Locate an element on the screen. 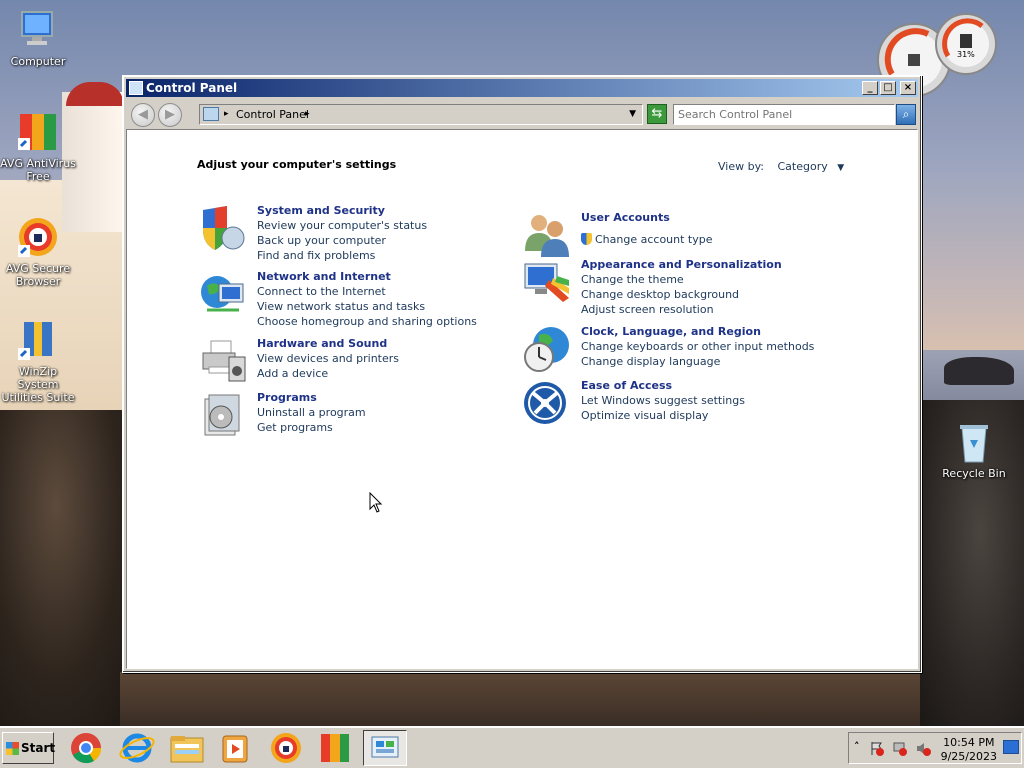  view-by-label: View by: is located at coordinates (741, 166).